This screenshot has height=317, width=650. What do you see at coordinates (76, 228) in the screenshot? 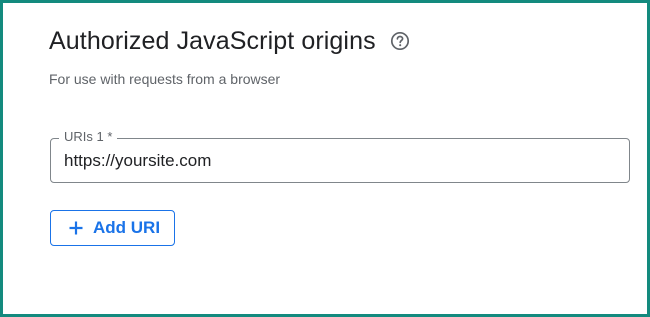
I see `plus-icon` at bounding box center [76, 228].